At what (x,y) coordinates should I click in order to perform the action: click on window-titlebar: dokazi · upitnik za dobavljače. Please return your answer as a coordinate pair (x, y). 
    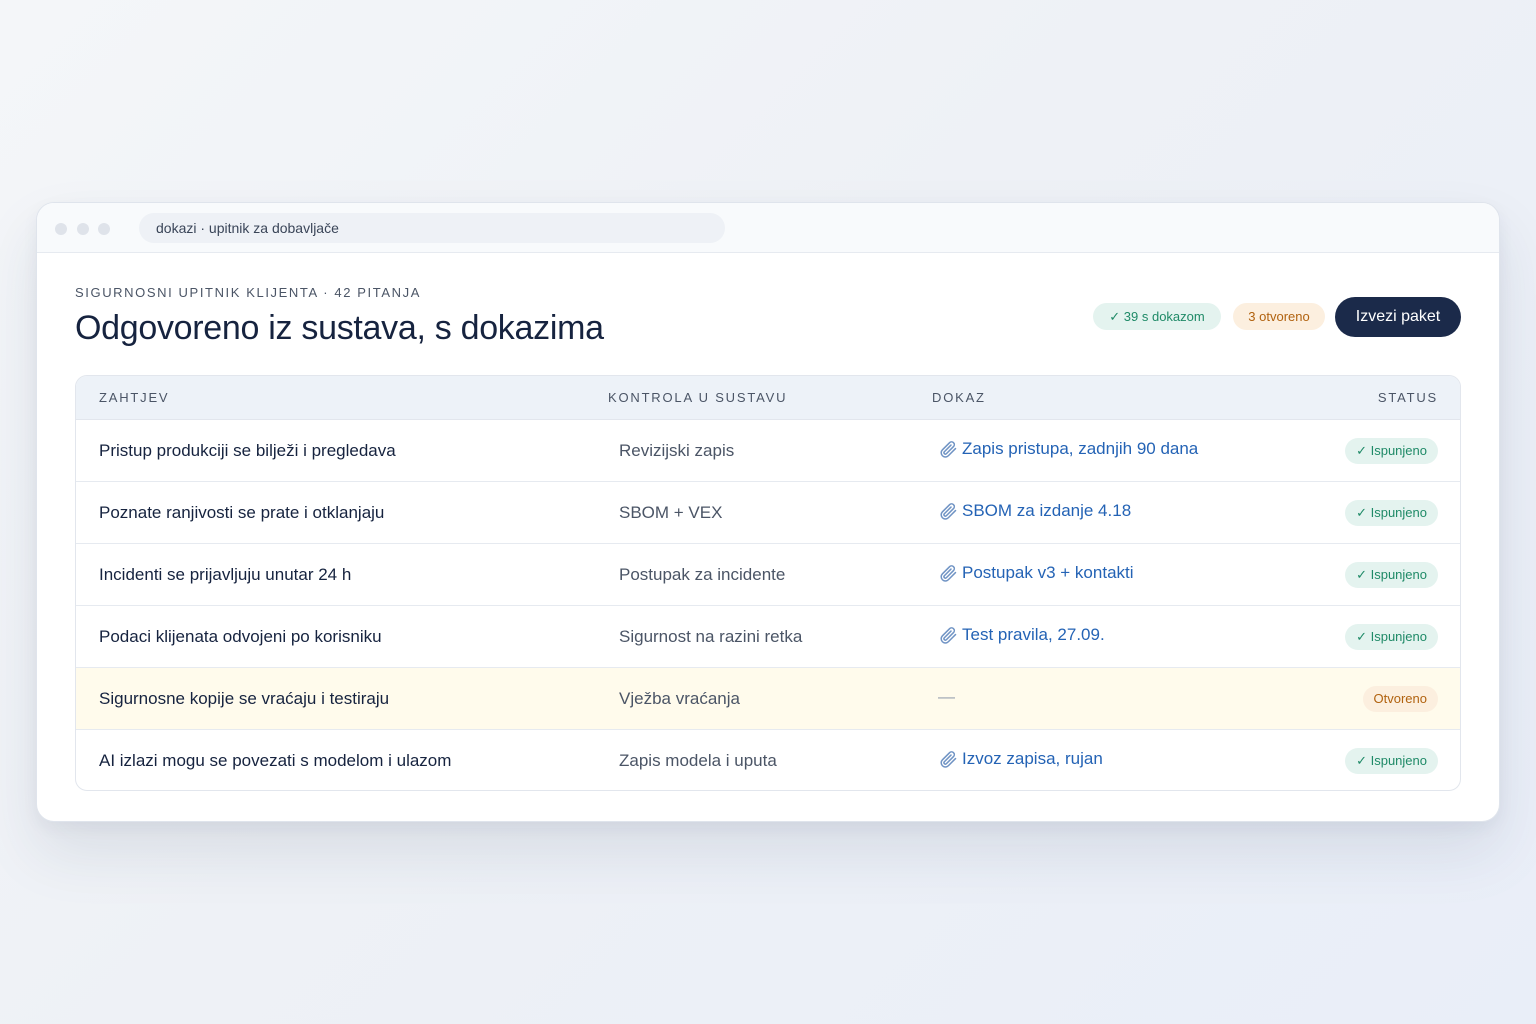
    Looking at the image, I should click on (768, 228).